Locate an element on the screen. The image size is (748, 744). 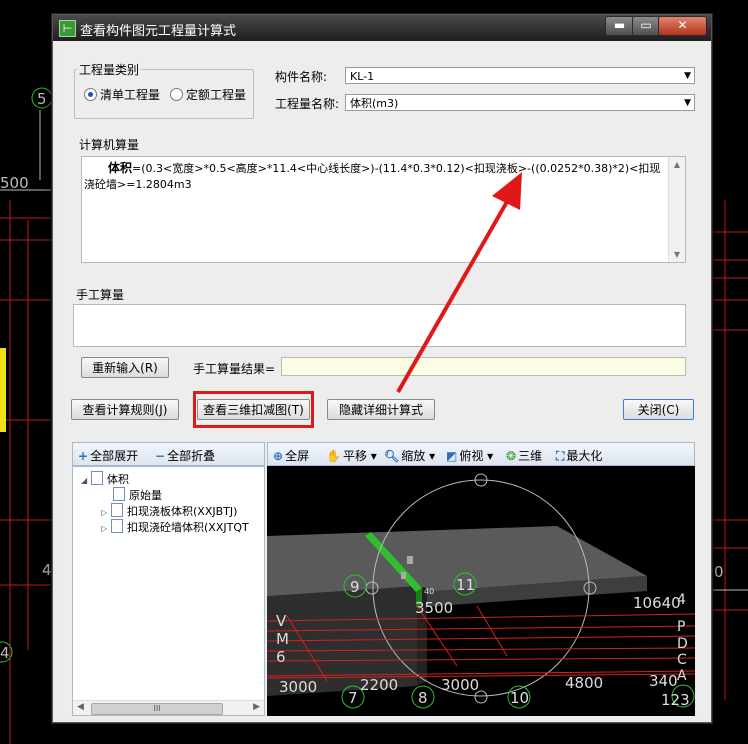
scroll-down-icon: ▼ is located at coordinates (677, 254).